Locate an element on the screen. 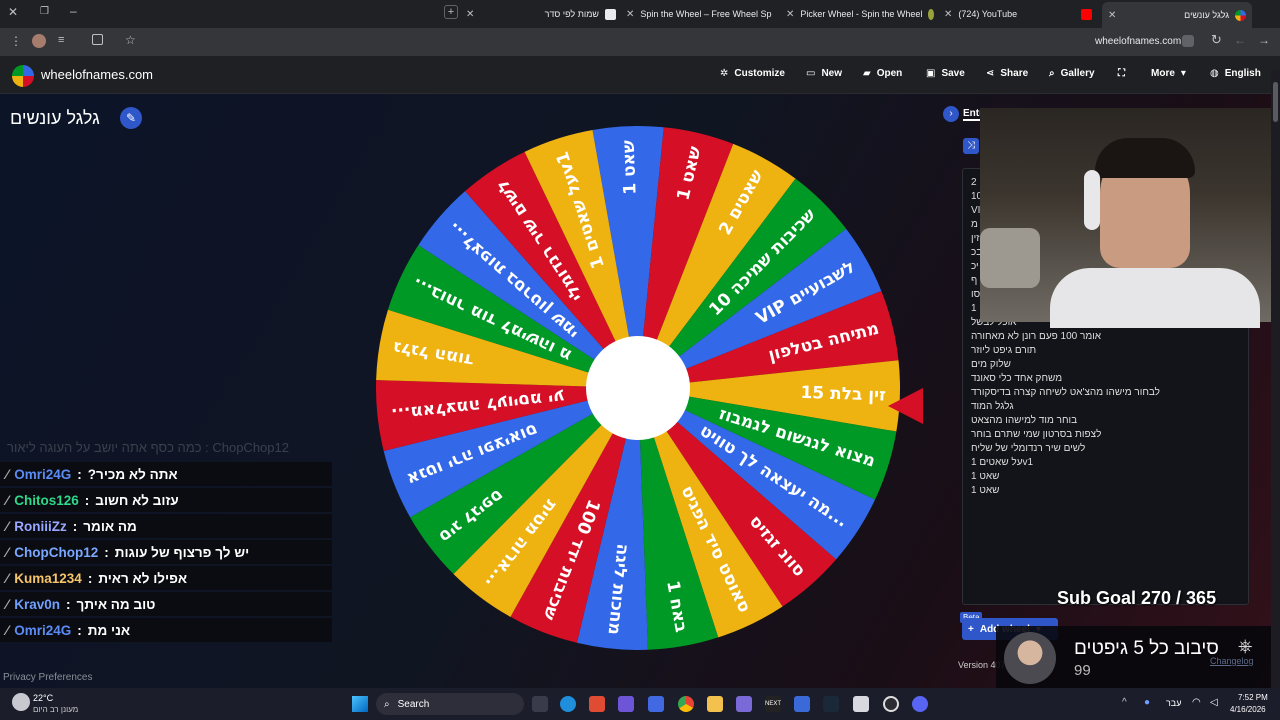 The width and height of the screenshot is (1280, 720). bookmark-star-icon: ☆ is located at coordinates (130, 40).